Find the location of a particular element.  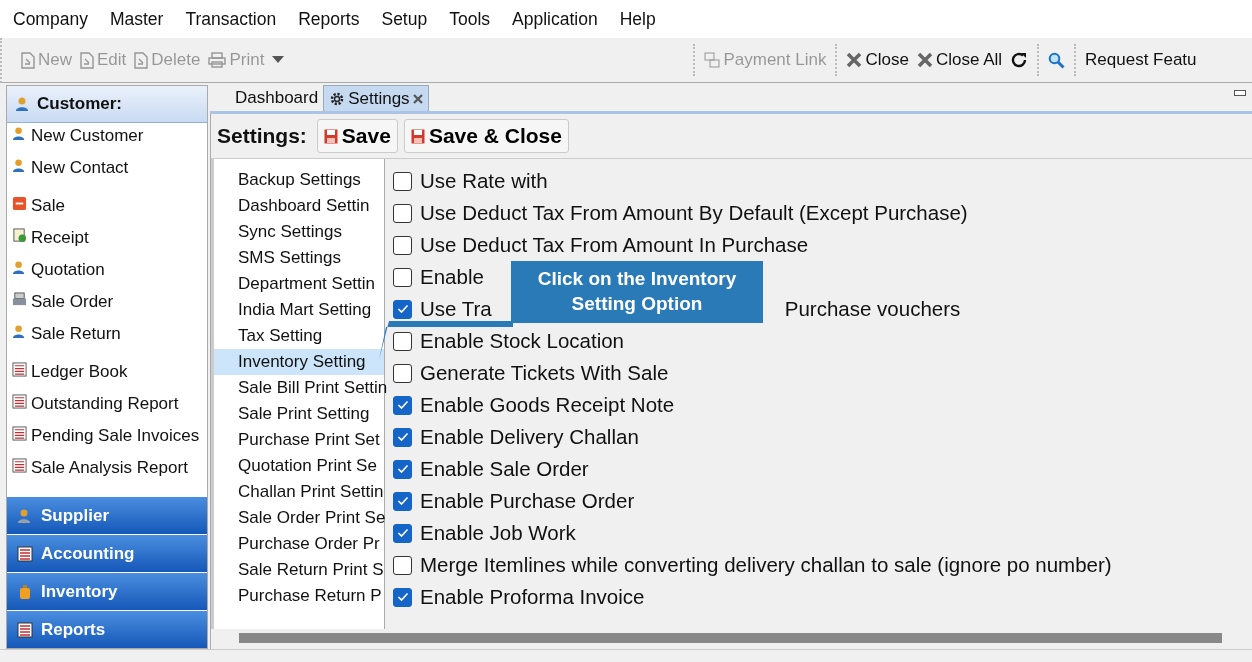

option-label: Enable Proforma Invoice is located at coordinates (532, 597).